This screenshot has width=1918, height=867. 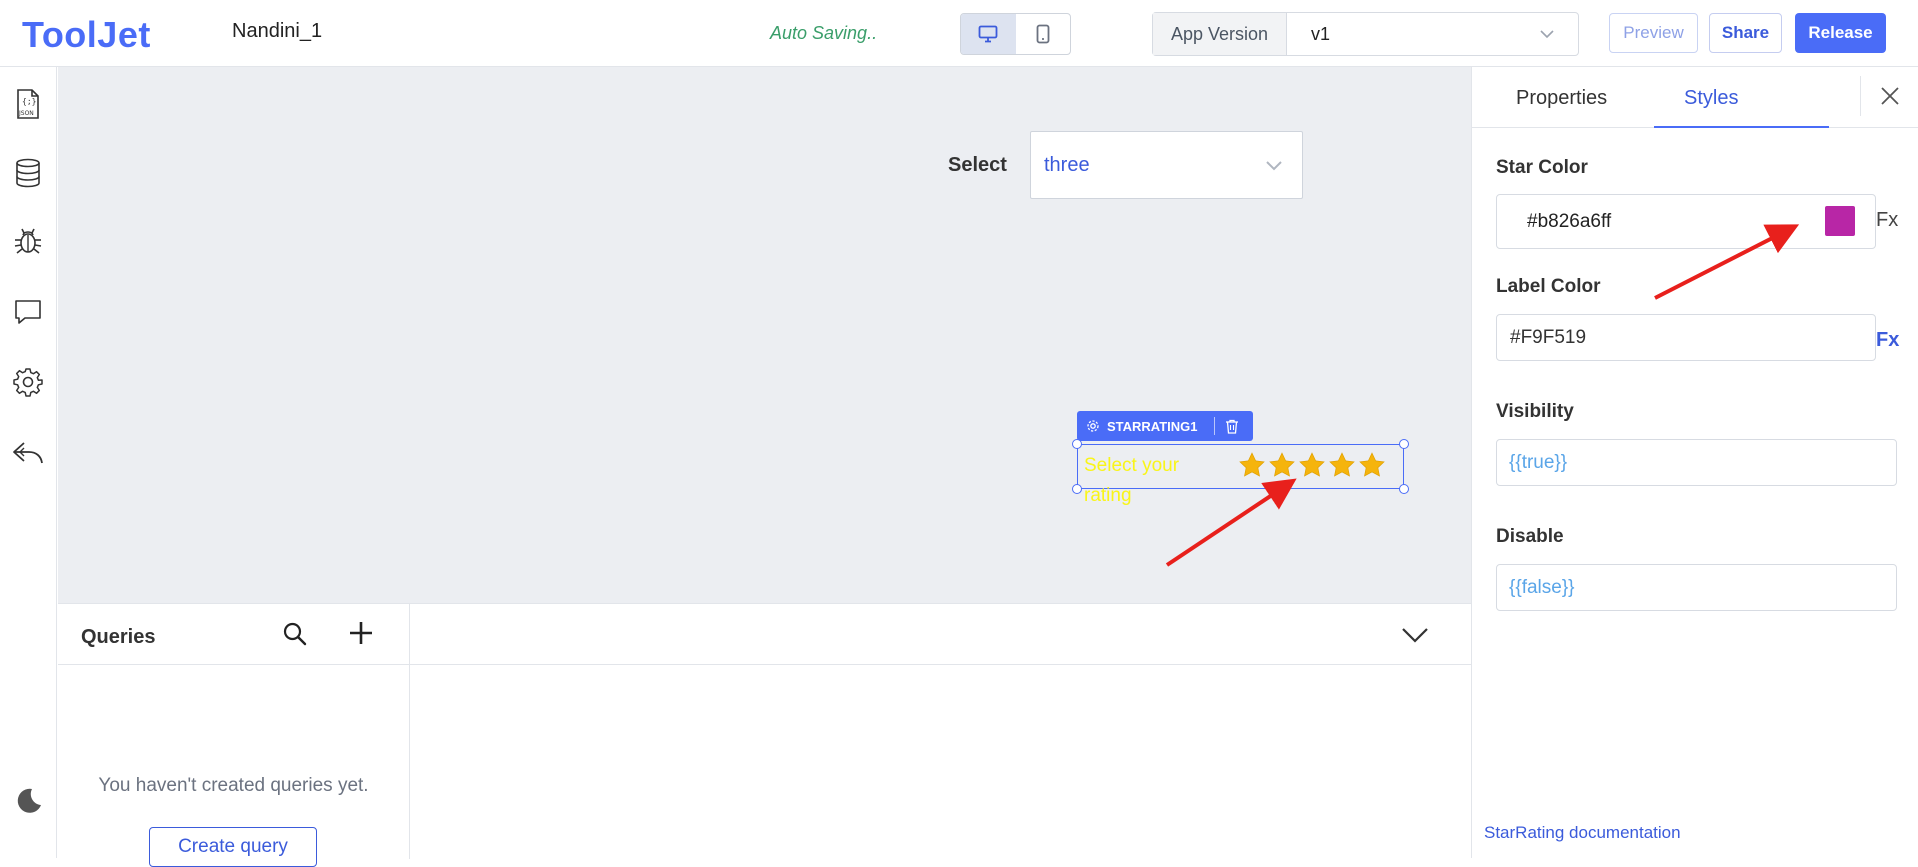 What do you see at coordinates (1569, 221) in the screenshot?
I see `star-color-value: #b826a6ff` at bounding box center [1569, 221].